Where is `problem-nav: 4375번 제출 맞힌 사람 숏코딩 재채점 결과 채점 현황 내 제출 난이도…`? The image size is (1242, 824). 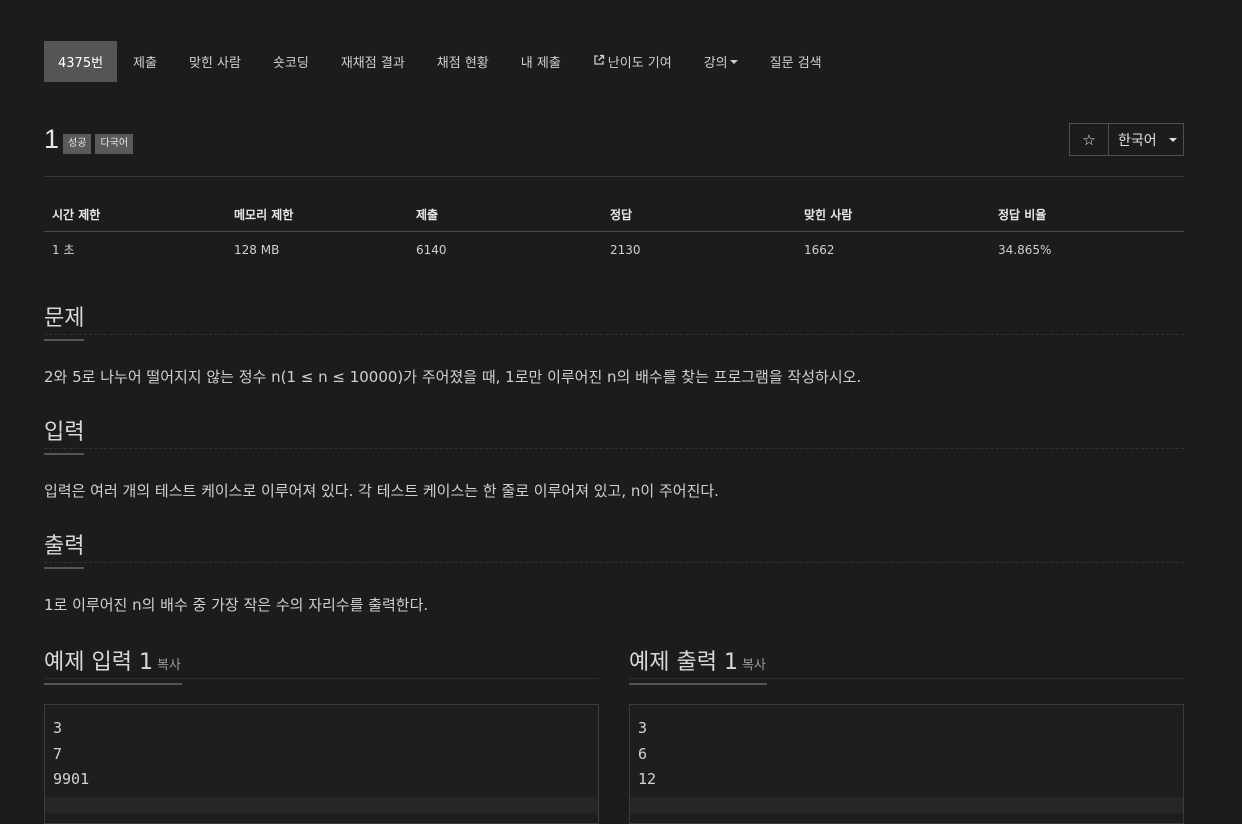
problem-nav: 4375번 제출 맞힌 사람 숏코딩 재채점 결과 채점 현황 내 제출 난이도… is located at coordinates (441, 61).